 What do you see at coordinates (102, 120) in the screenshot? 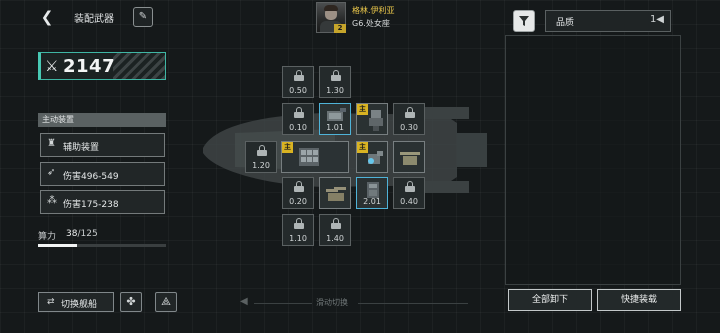
I see `active-equipment-header: 主动装置` at bounding box center [102, 120].